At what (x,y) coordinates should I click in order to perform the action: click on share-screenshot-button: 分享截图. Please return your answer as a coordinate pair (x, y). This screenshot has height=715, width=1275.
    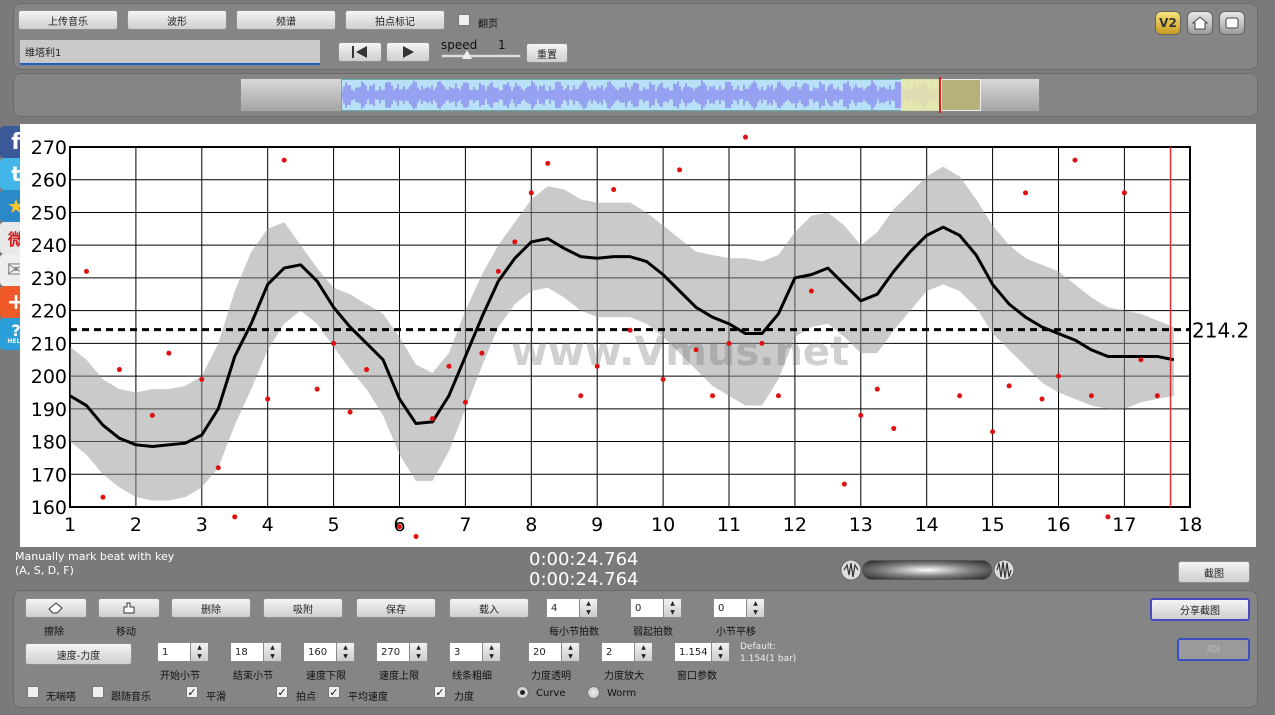
    Looking at the image, I should click on (1200, 609).